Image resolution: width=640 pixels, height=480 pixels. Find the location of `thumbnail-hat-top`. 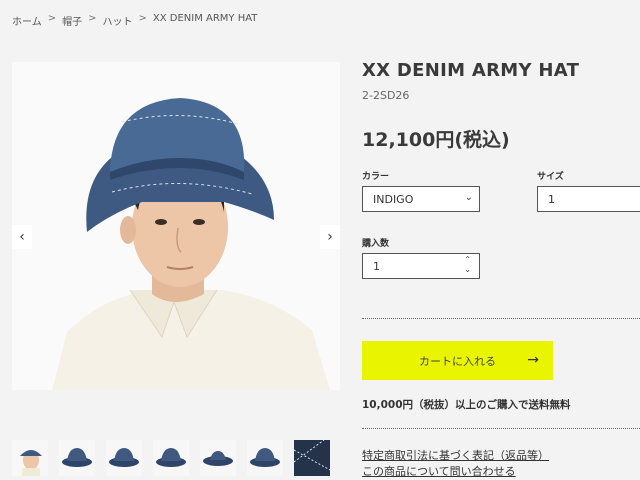

thumbnail-hat-top is located at coordinates (218, 458).